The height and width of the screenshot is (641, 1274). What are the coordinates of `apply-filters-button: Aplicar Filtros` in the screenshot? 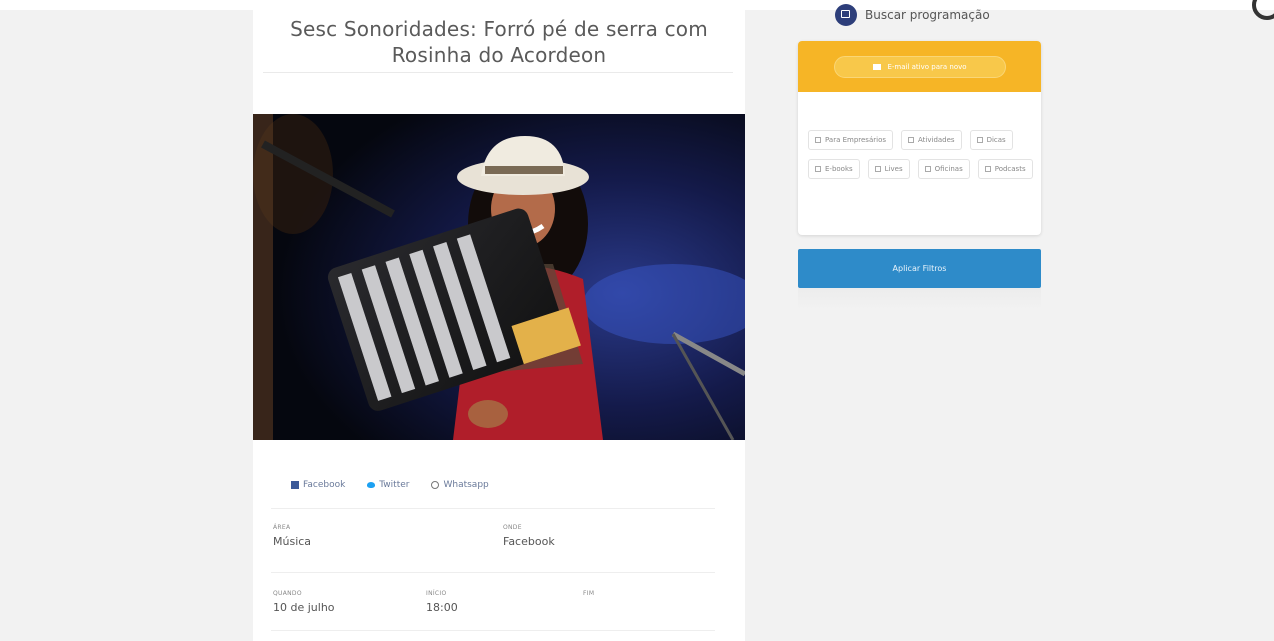 It's located at (919, 268).